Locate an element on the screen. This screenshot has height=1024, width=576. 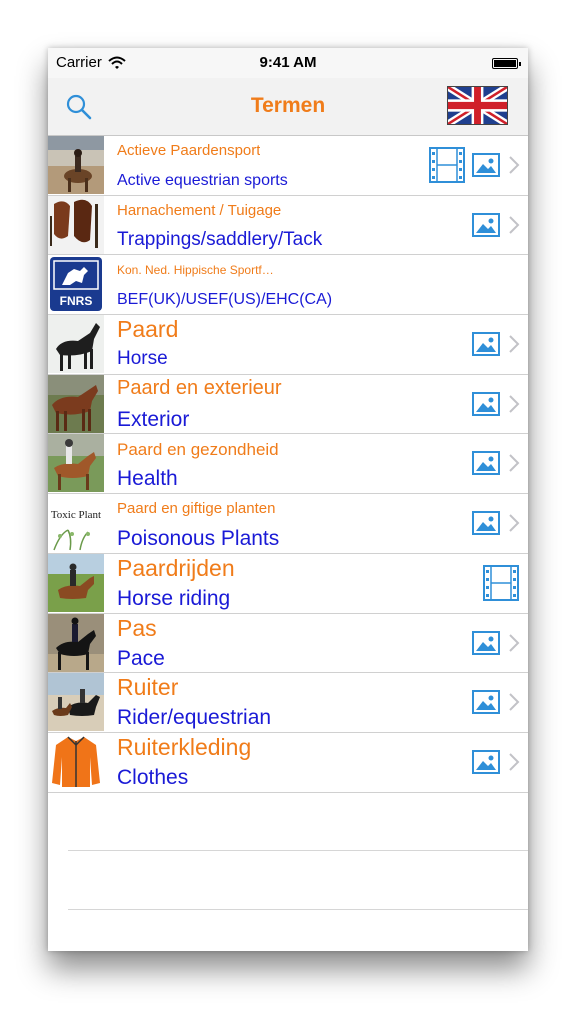
english-term: Clothes is located at coordinates (153, 777).